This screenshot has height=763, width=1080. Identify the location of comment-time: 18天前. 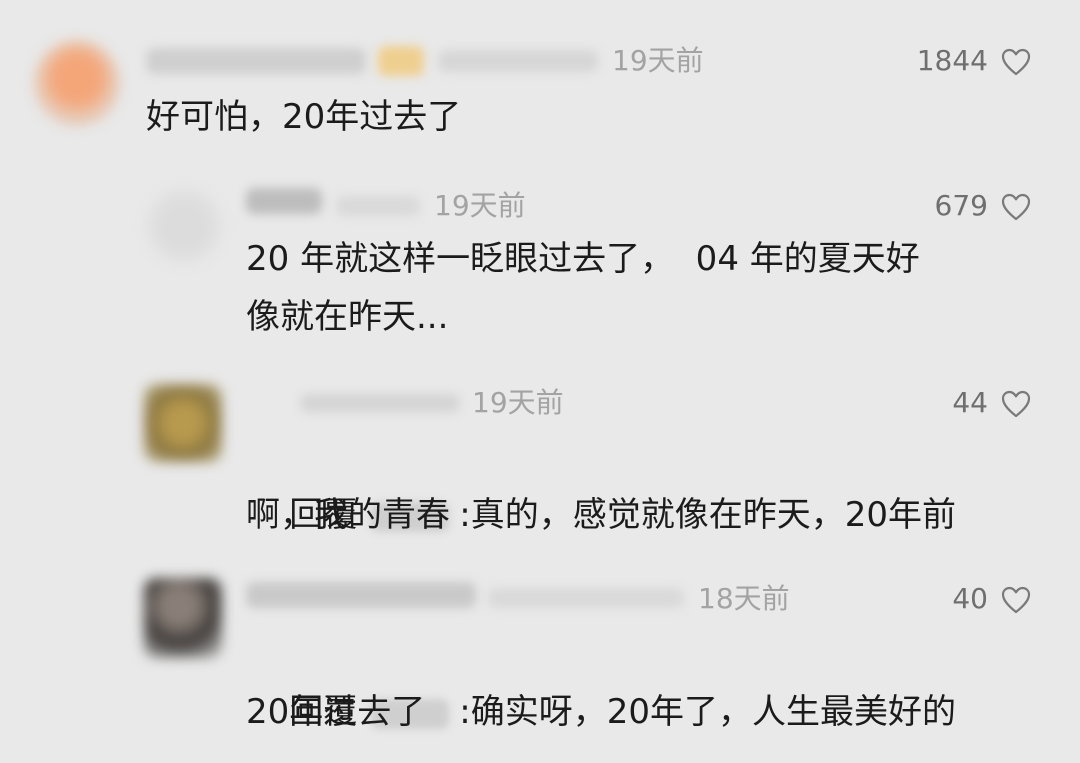
(744, 598).